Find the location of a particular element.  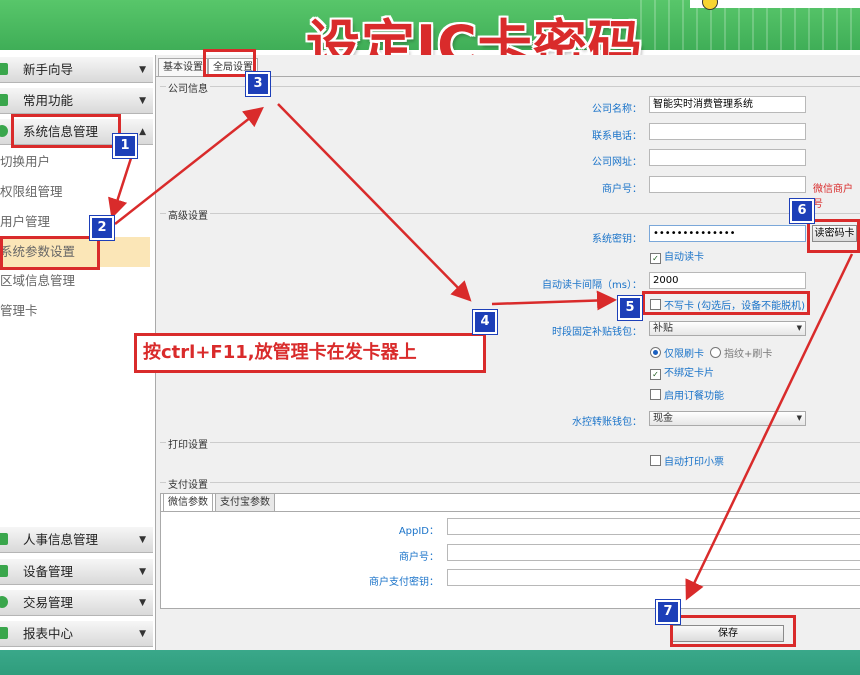

advanced-group: 高级设置 is located at coordinates (510, 214).